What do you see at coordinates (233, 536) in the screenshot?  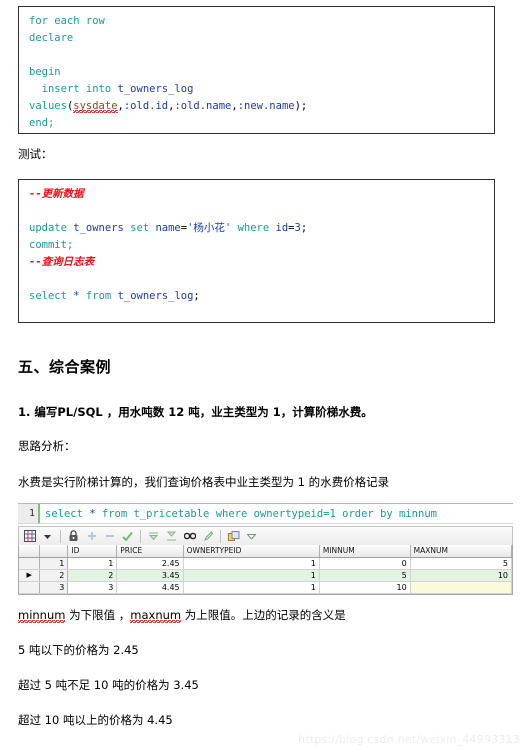 I see `copy-data-icon` at bounding box center [233, 536].